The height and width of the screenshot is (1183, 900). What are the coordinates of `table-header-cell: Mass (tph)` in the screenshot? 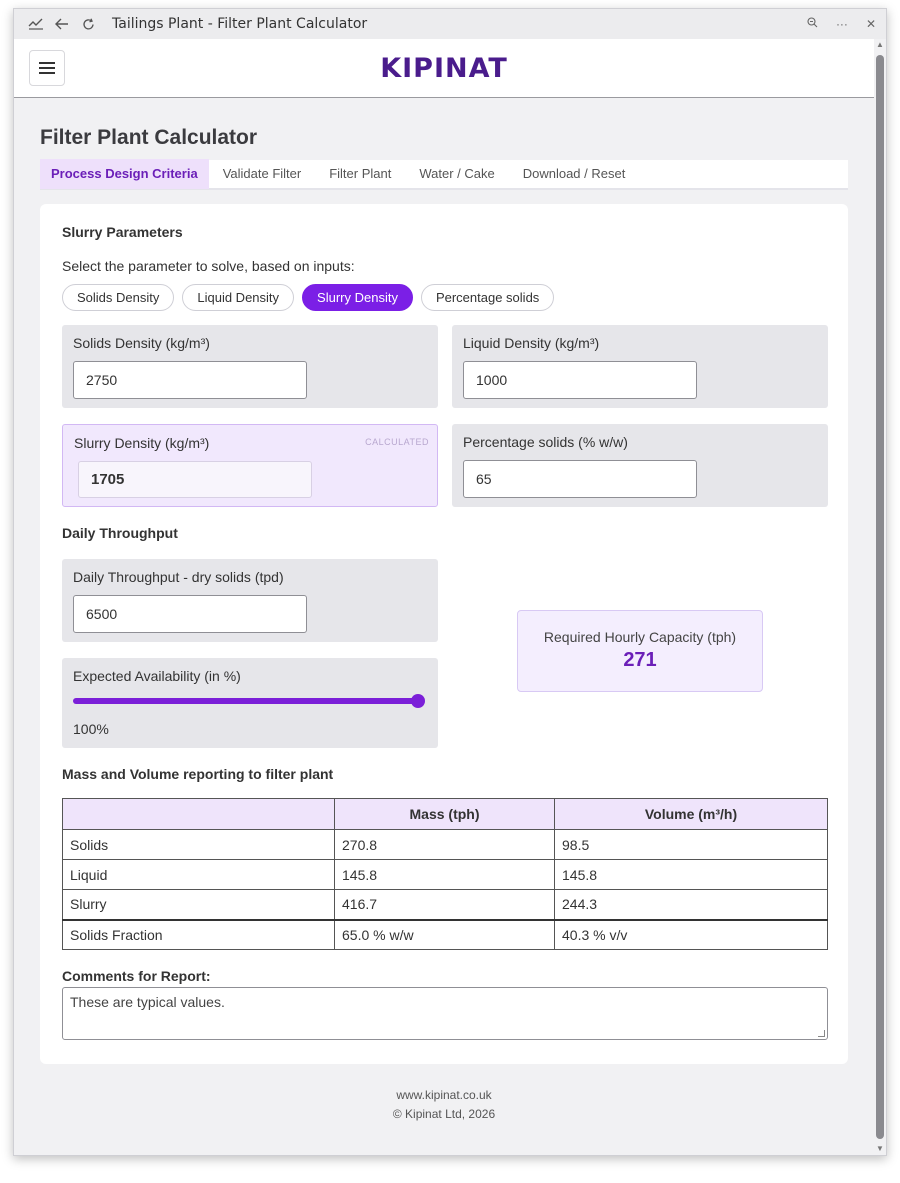 It's located at (444, 814).